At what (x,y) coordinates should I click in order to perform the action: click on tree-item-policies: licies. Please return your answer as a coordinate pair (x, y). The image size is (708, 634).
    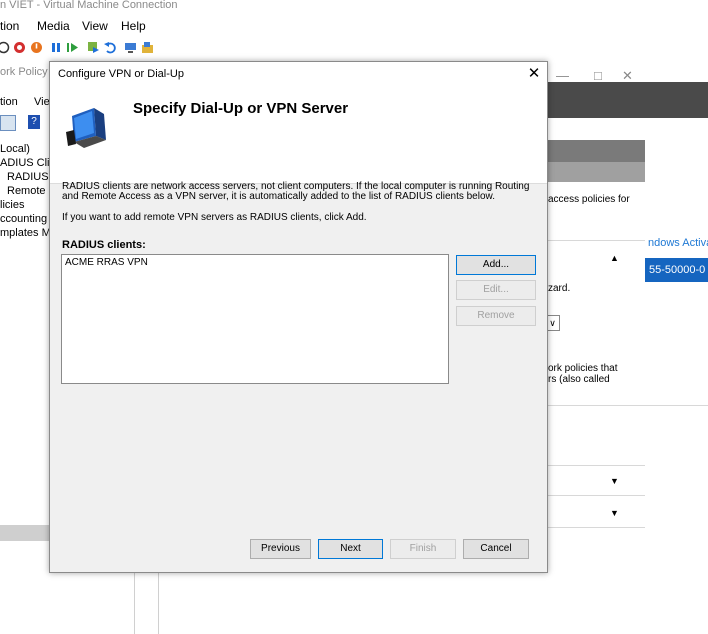
    Looking at the image, I should click on (12, 205).